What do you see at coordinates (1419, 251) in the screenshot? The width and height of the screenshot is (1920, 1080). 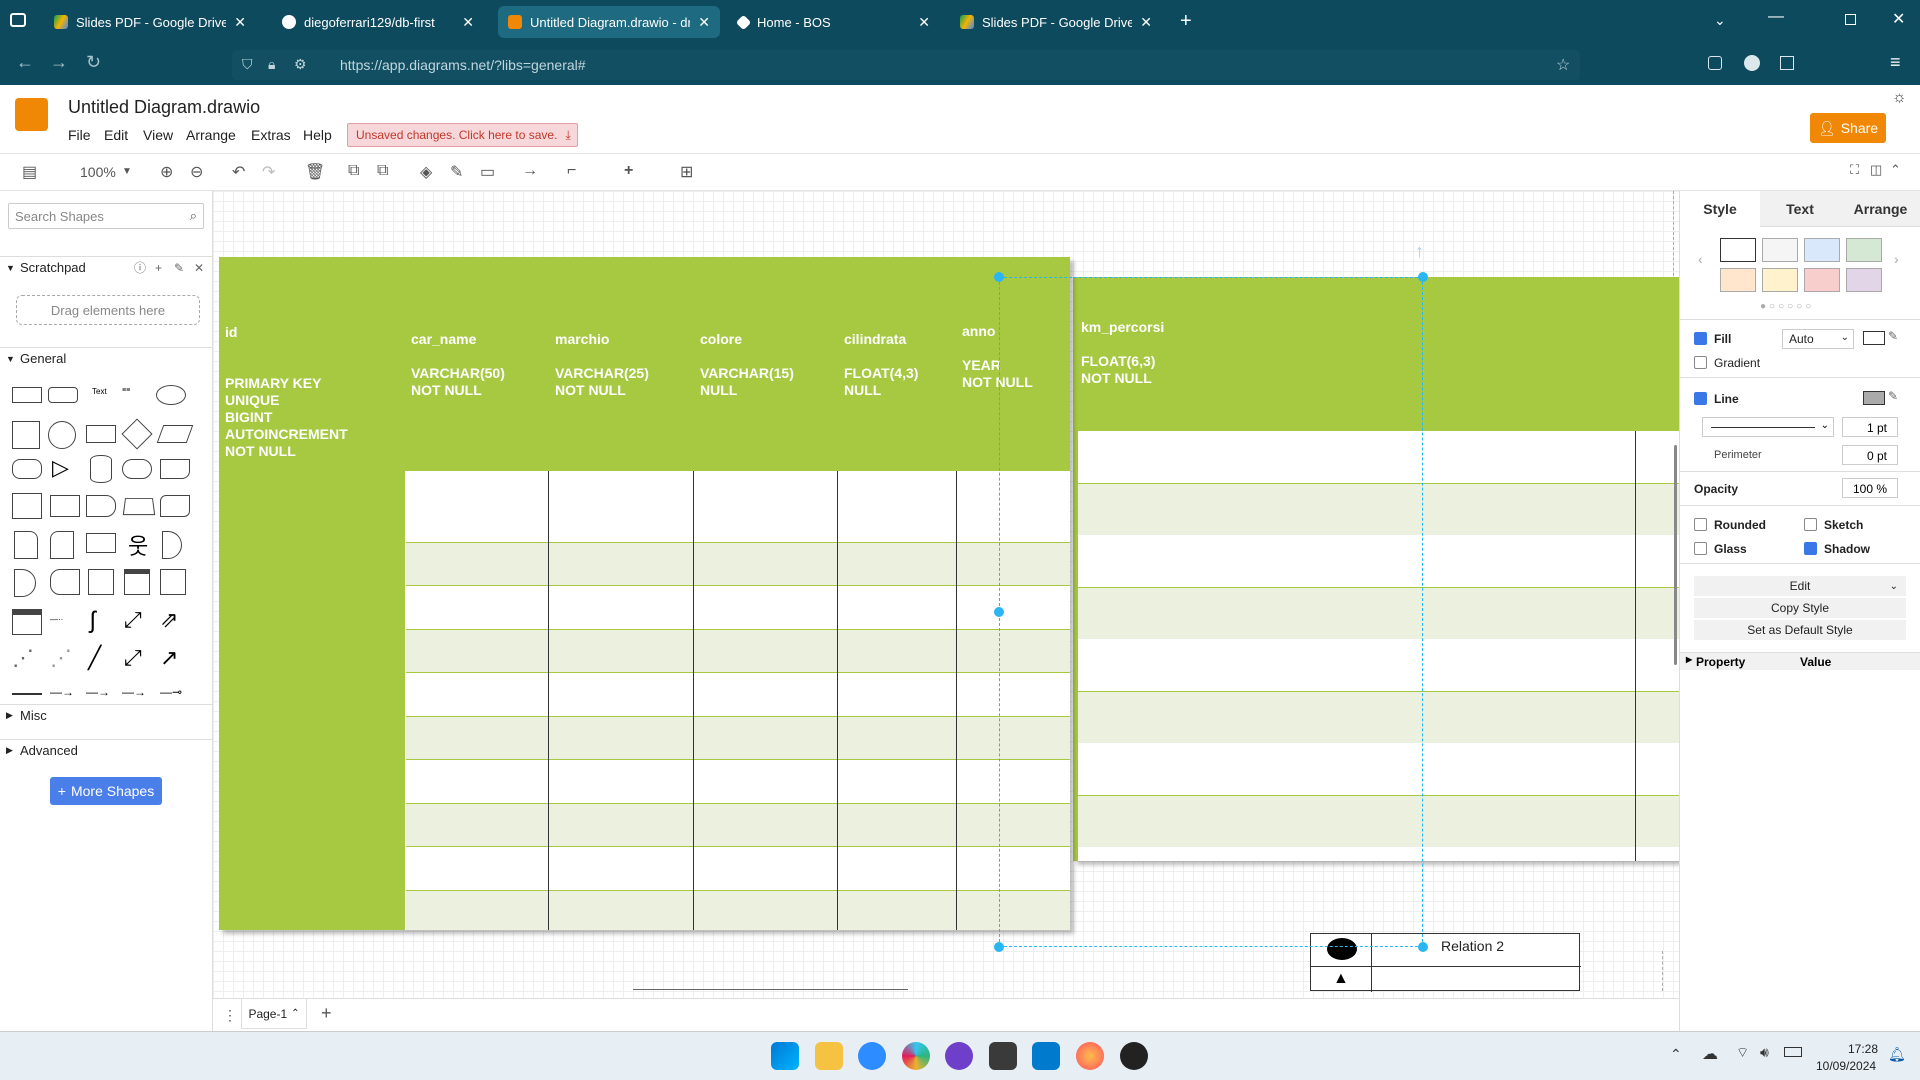 I see `rotate-handle-icon: ↑` at bounding box center [1419, 251].